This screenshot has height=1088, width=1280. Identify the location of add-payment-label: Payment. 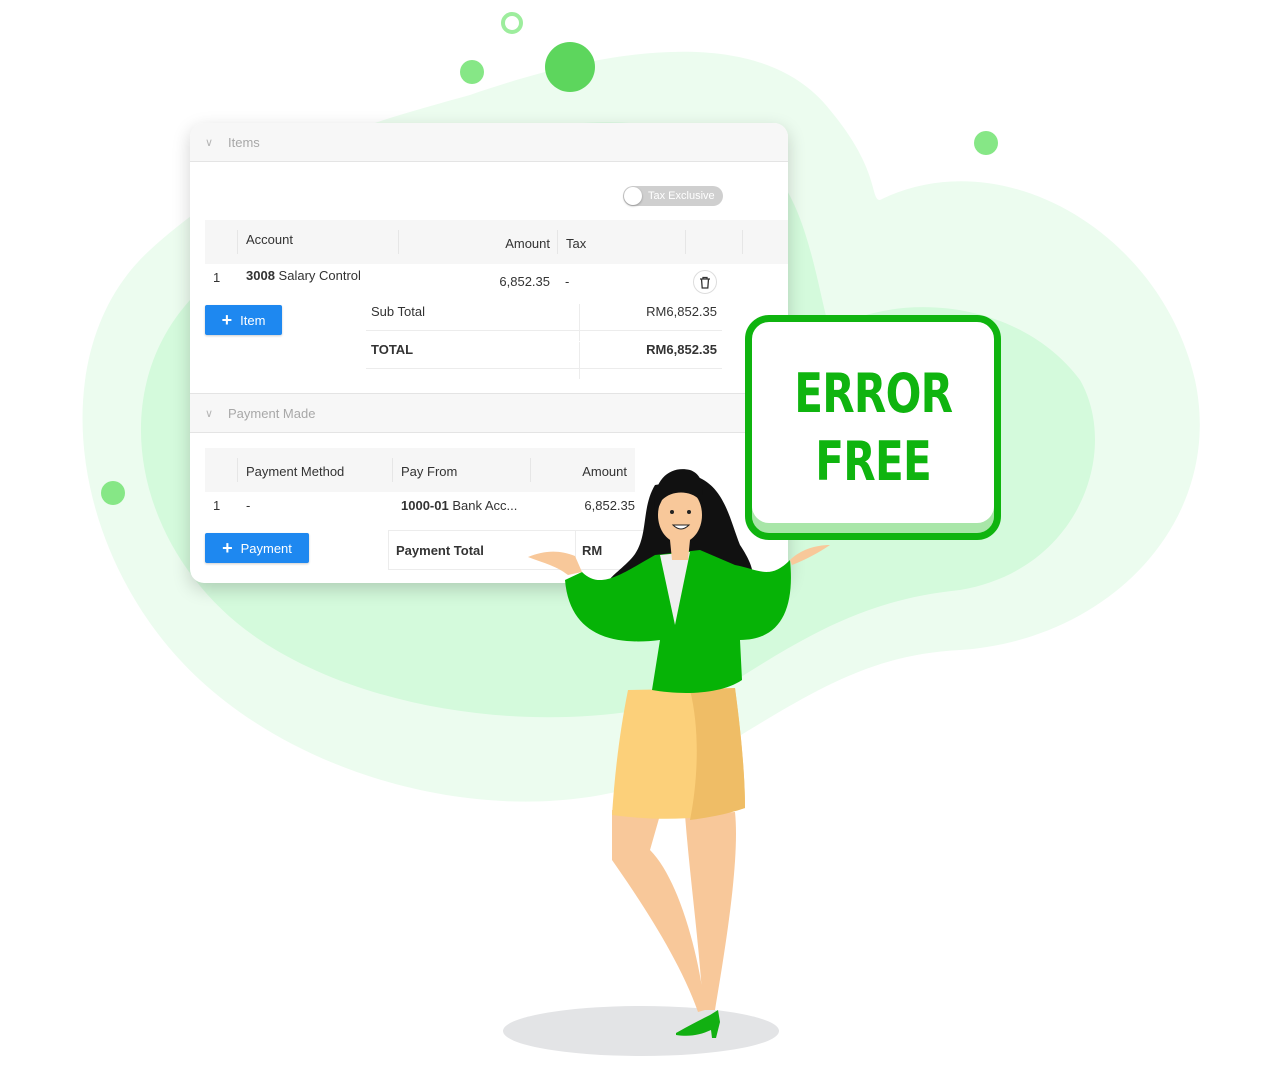
(266, 548).